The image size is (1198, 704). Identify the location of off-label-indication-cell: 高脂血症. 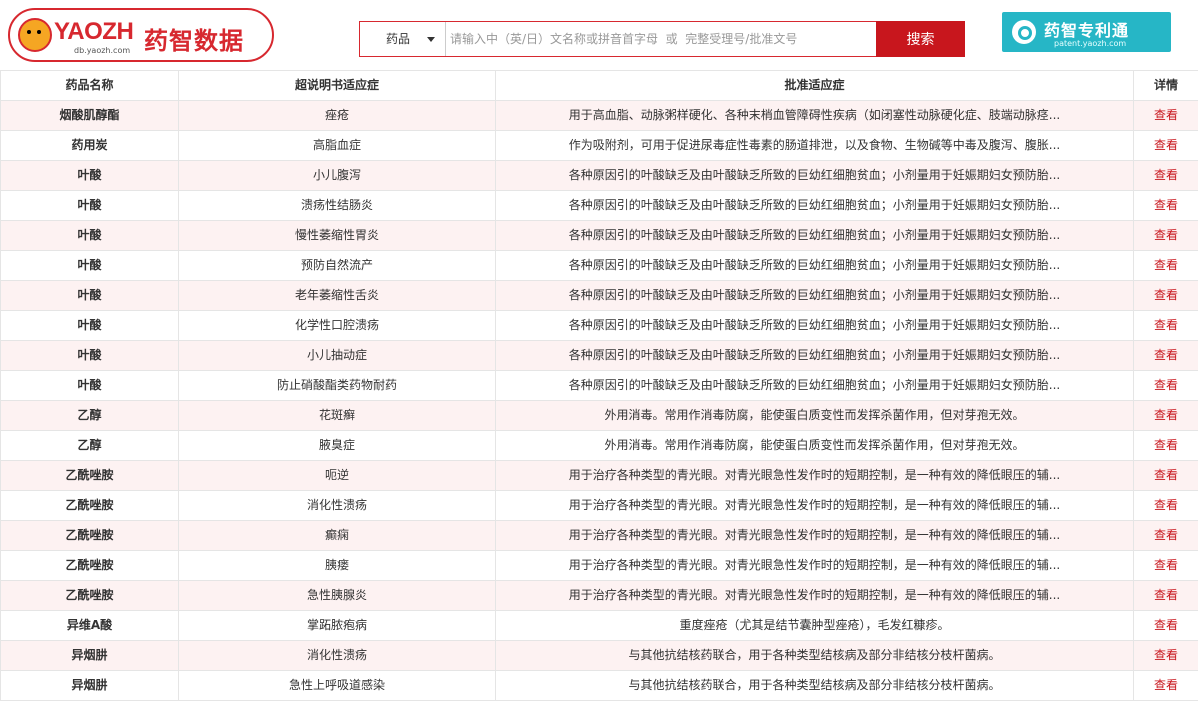
(337, 145).